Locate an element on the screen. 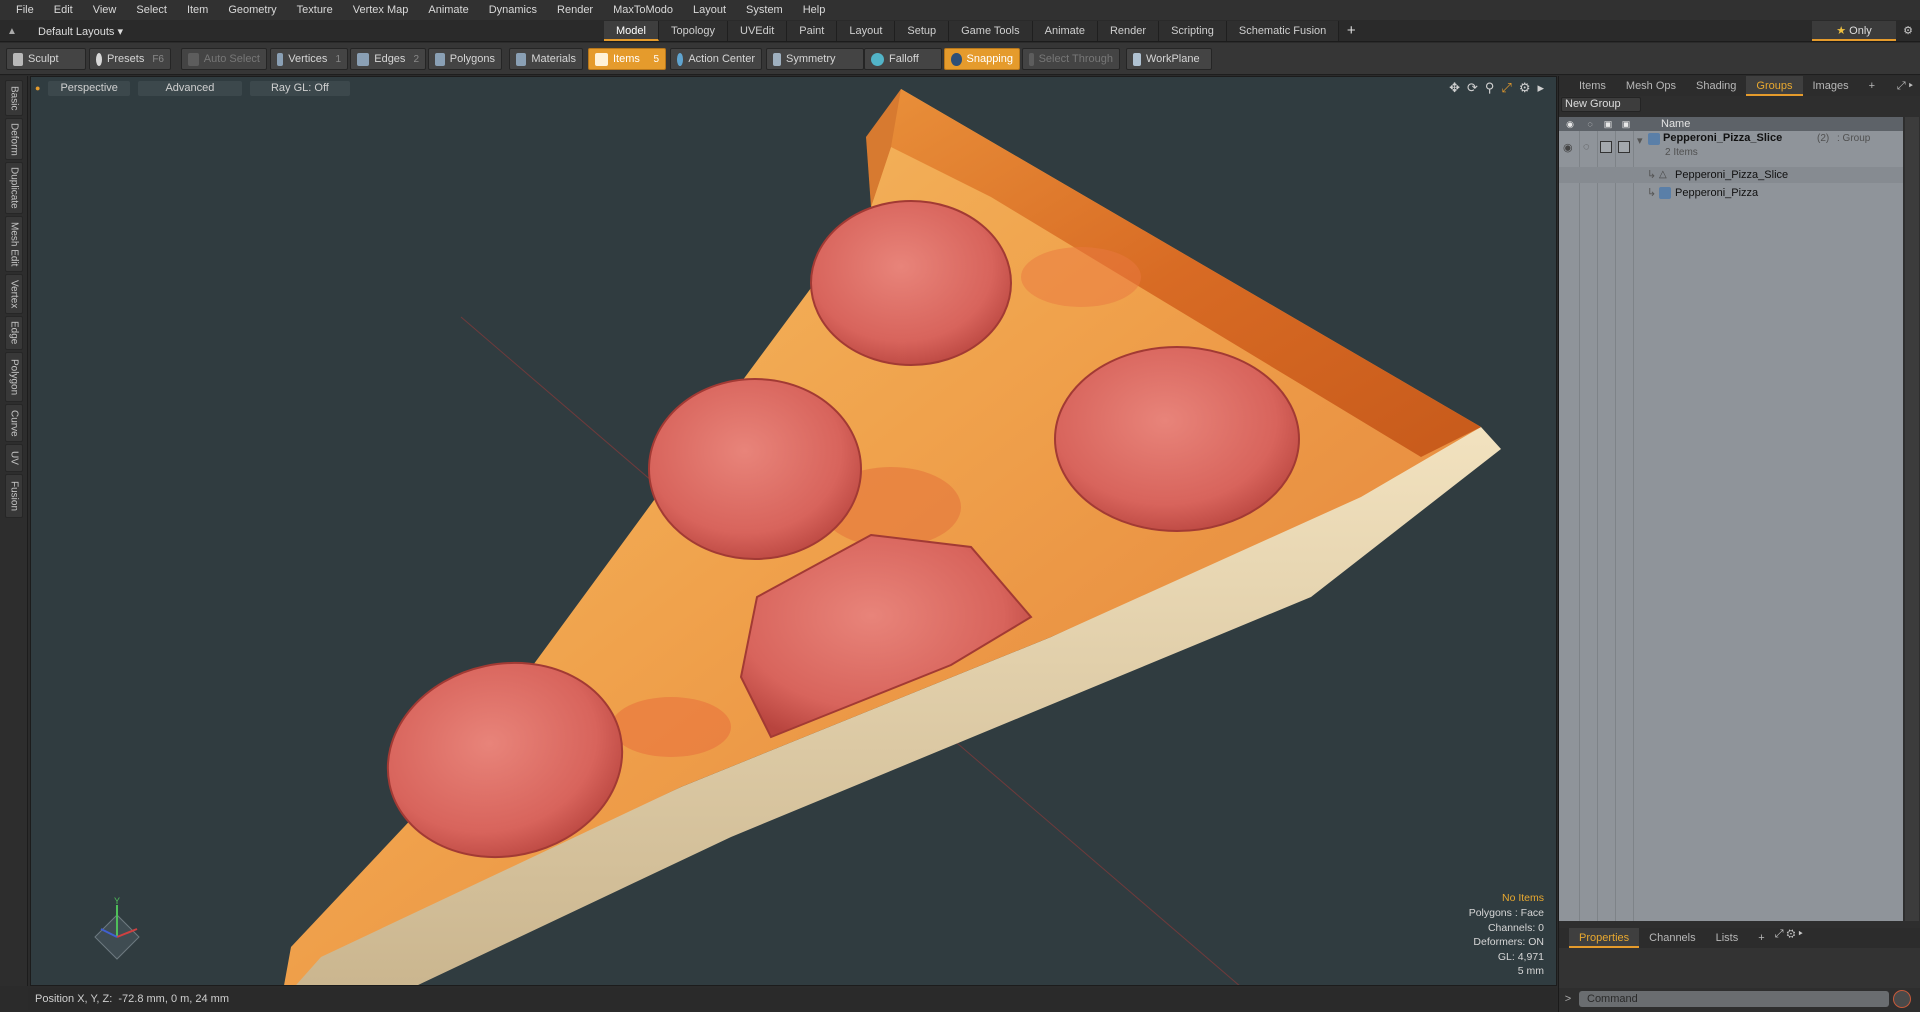  auto-select-button: Auto Select is located at coordinates (224, 59).